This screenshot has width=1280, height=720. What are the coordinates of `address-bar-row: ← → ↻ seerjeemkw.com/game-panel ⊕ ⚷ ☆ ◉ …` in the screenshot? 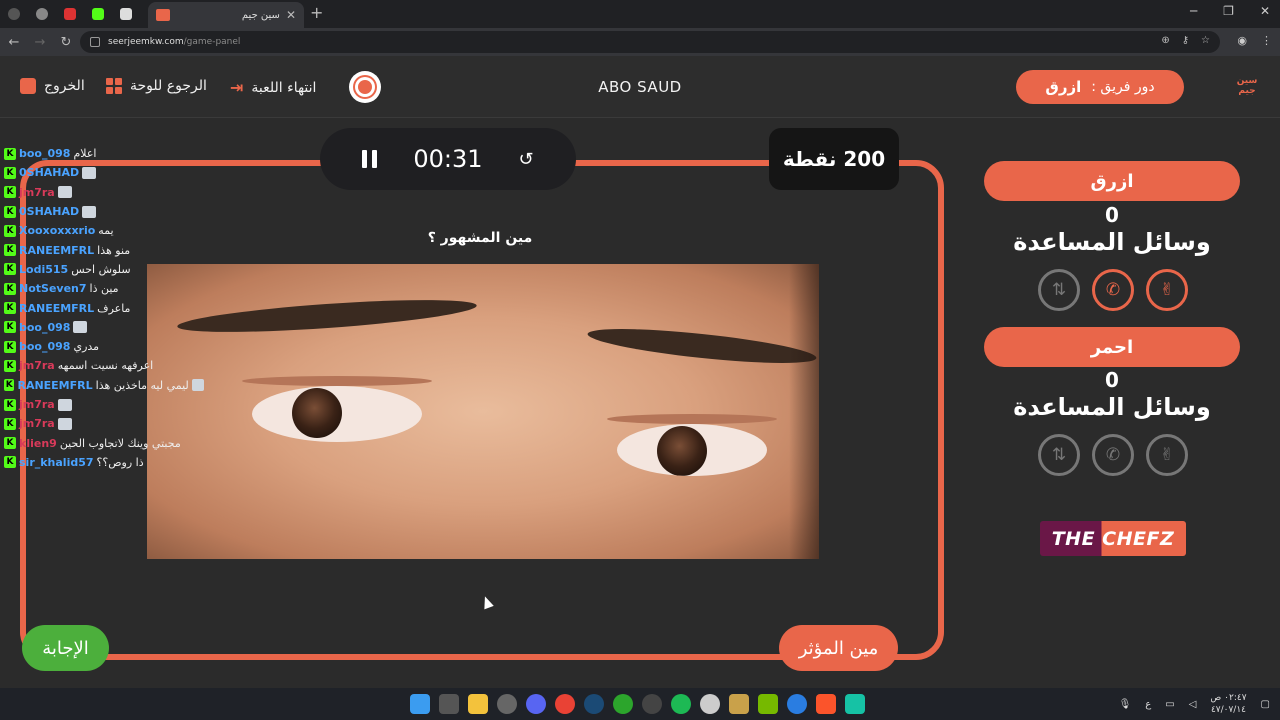 It's located at (640, 42).